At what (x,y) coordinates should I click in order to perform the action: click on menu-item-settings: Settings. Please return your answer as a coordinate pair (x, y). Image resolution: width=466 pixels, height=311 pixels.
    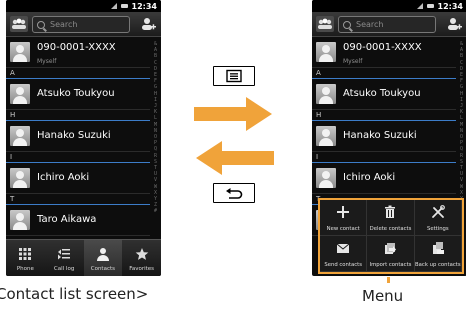
    Looking at the image, I should click on (438, 218).